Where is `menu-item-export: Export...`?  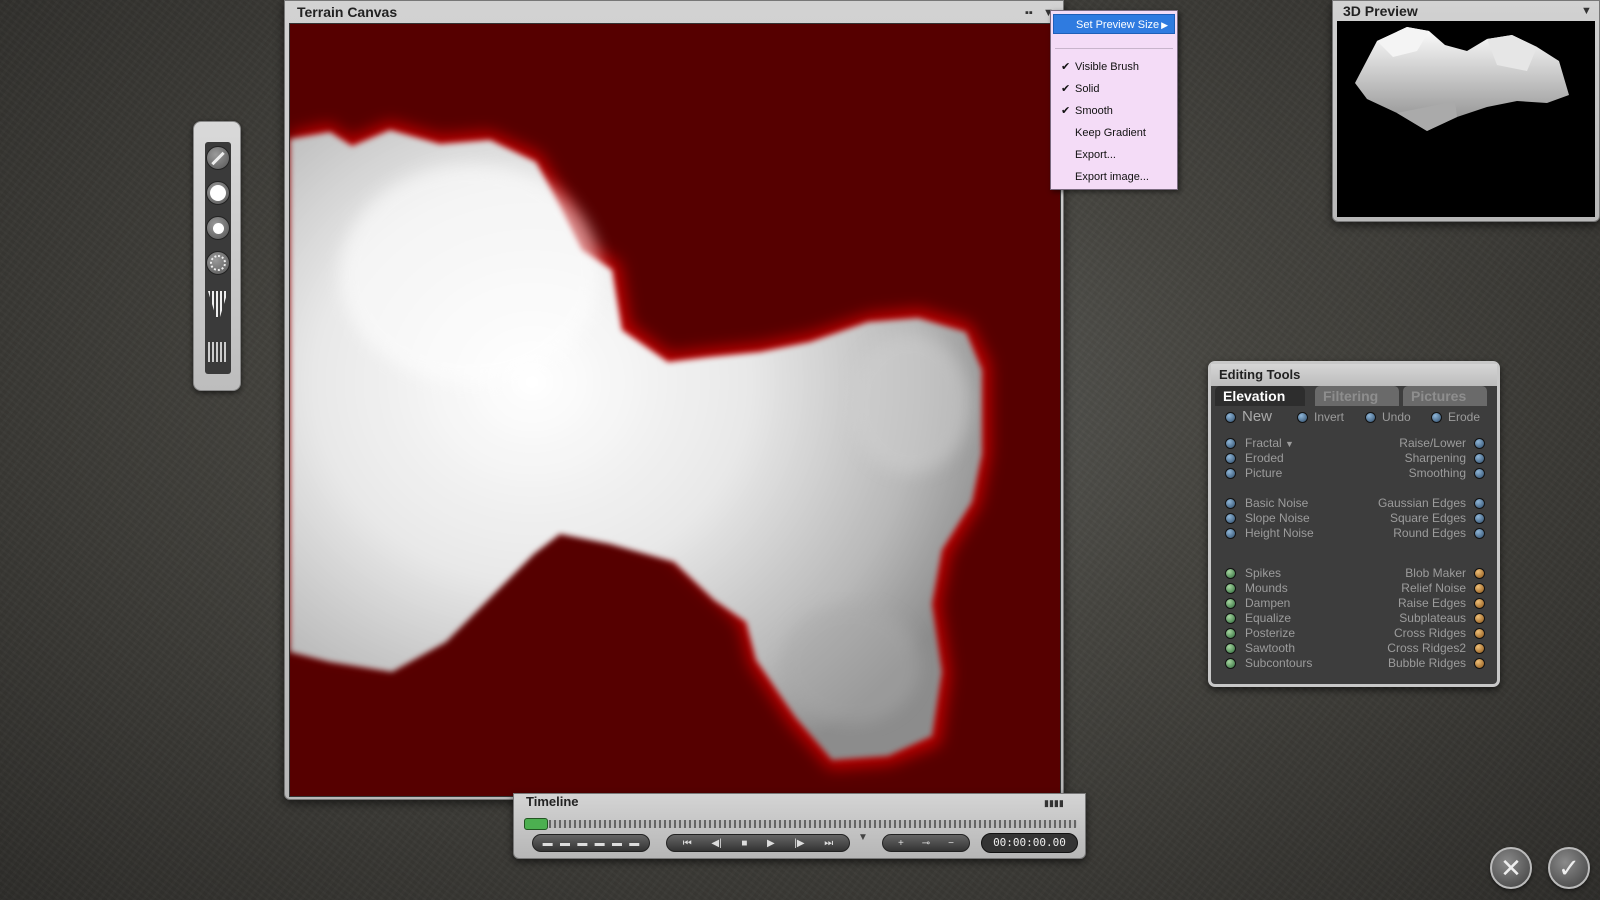
menu-item-export: Export... is located at coordinates (1114, 155).